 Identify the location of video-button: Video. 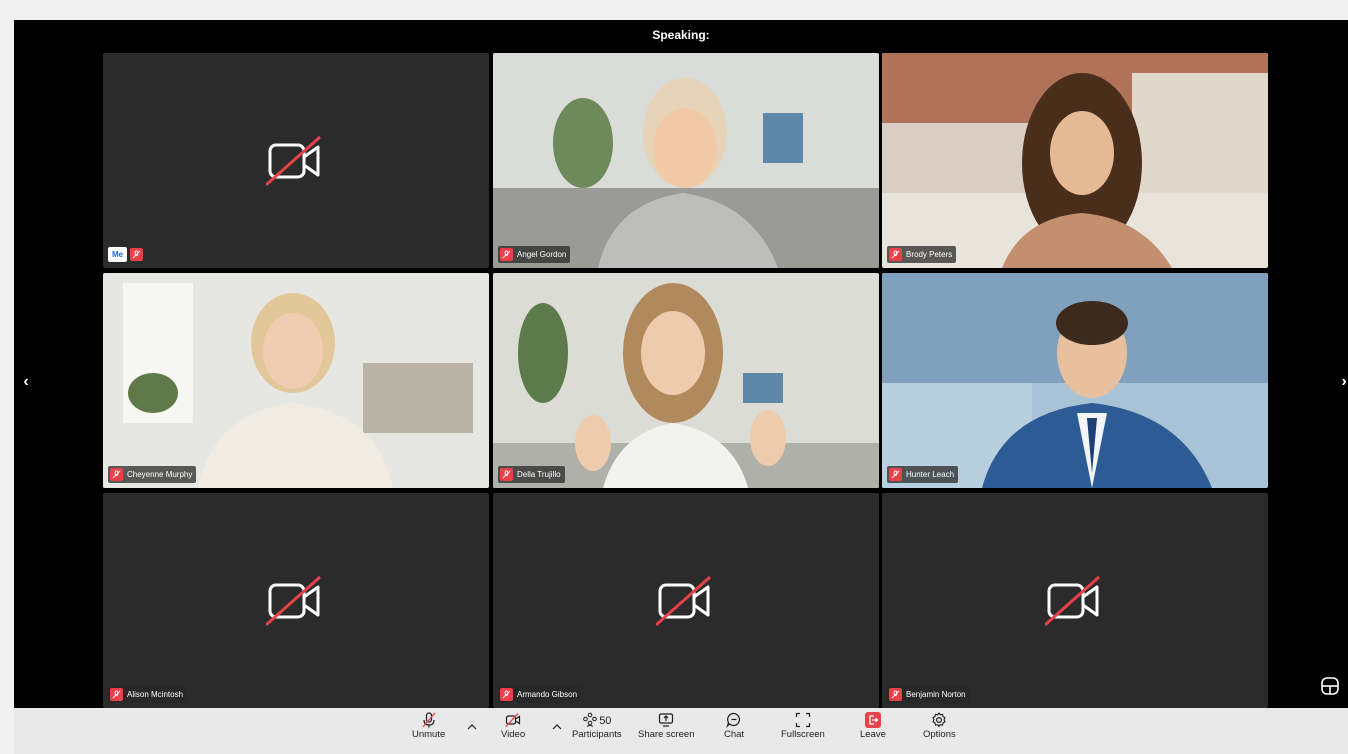
(513, 726).